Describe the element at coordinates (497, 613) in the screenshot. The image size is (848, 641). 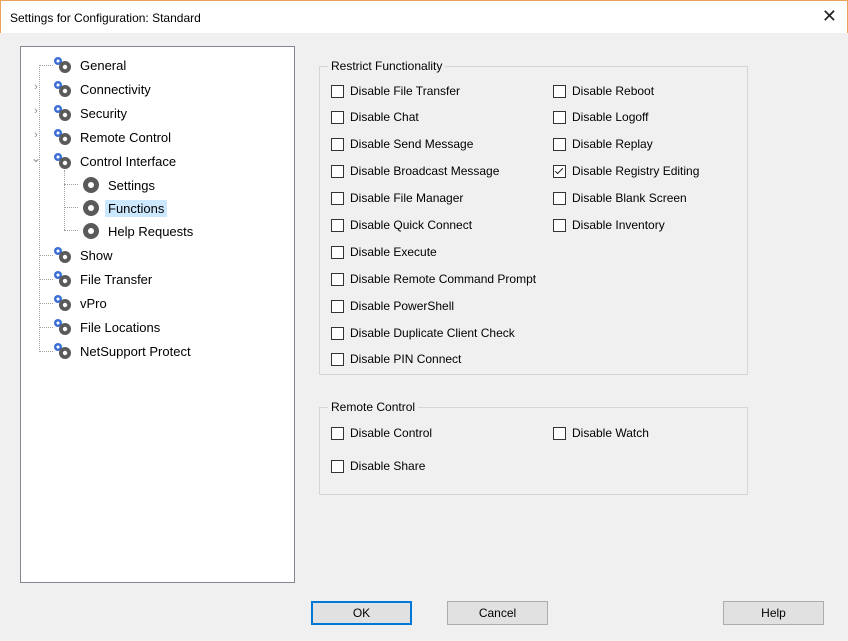
I see `cancel-button: Cancel` at that location.